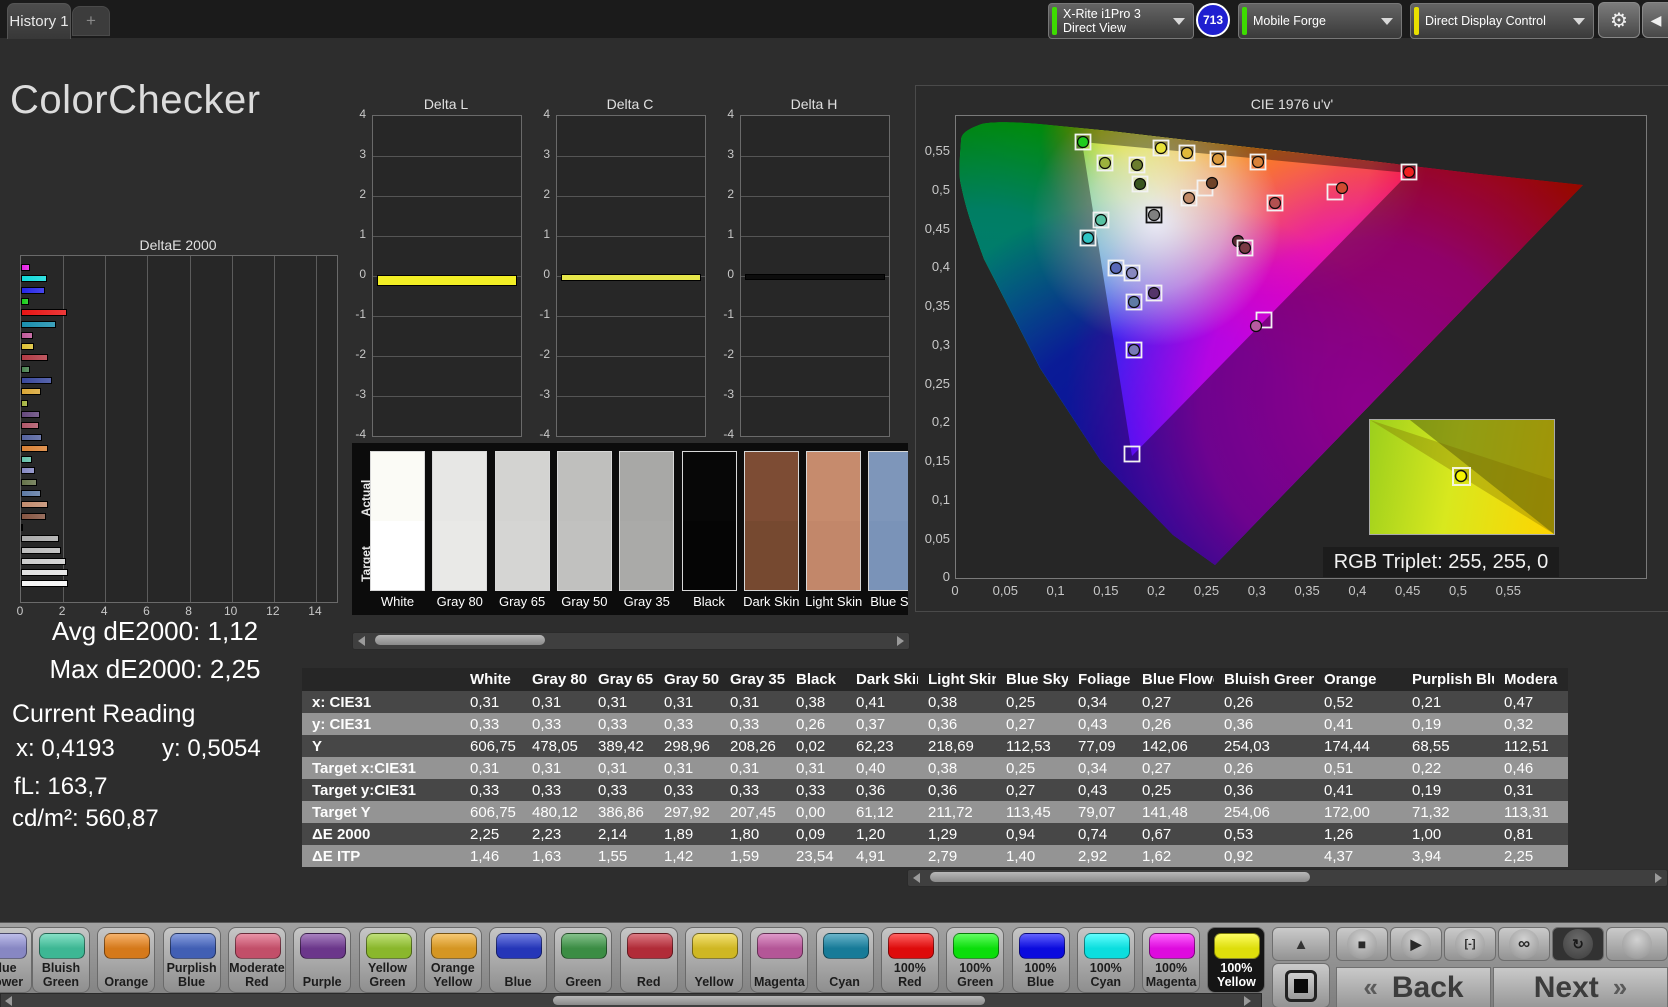 The width and height of the screenshot is (1668, 1007). I want to click on table-cell: 77,09, so click(1100, 746).